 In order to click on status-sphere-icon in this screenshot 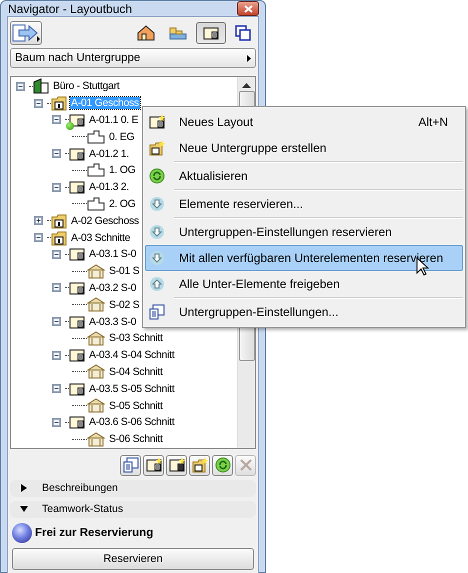, I will do `click(22, 532)`.